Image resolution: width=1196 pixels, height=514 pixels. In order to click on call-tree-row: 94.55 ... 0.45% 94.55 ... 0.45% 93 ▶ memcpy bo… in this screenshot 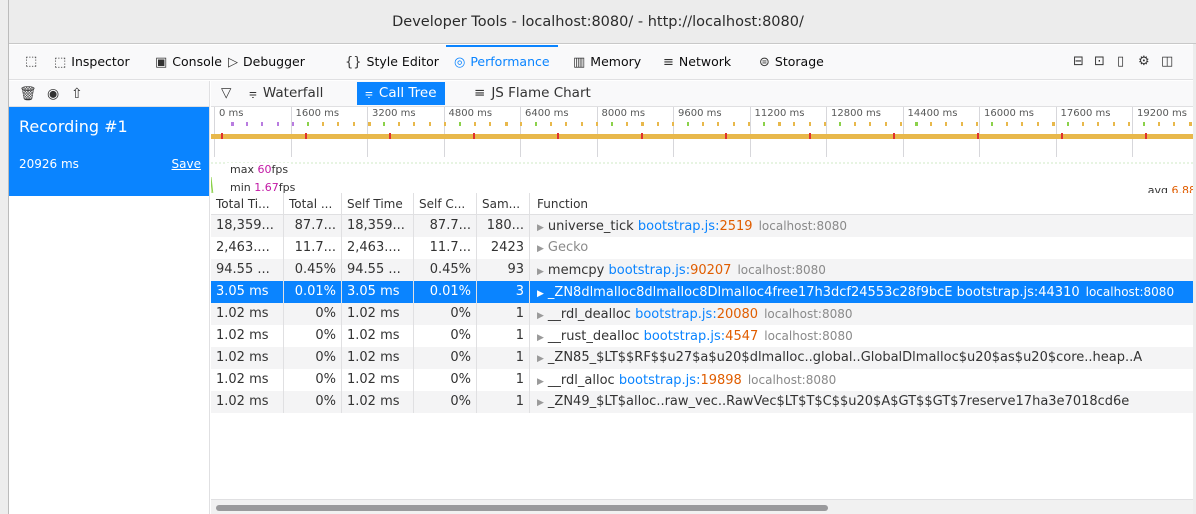, I will do `click(703, 270)`.